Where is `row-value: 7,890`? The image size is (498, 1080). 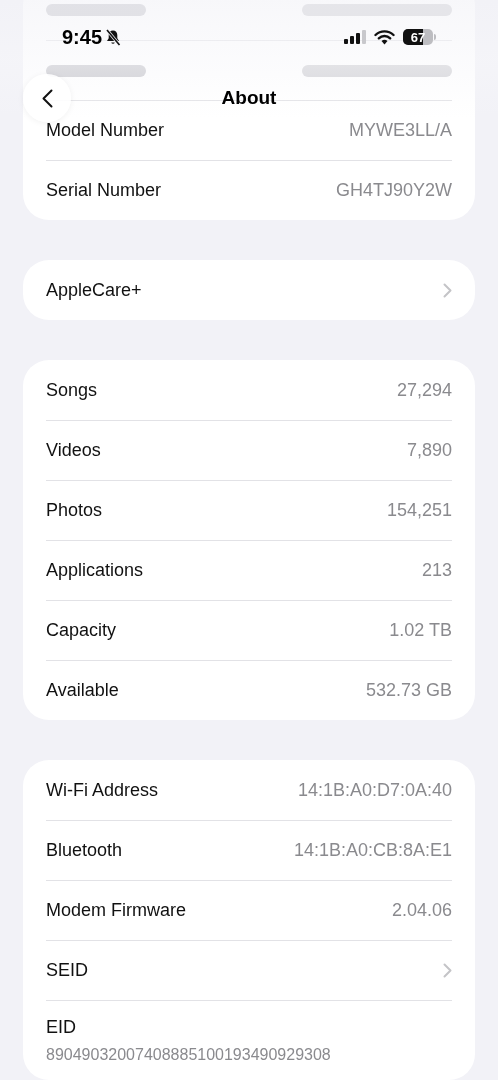 row-value: 7,890 is located at coordinates (429, 450).